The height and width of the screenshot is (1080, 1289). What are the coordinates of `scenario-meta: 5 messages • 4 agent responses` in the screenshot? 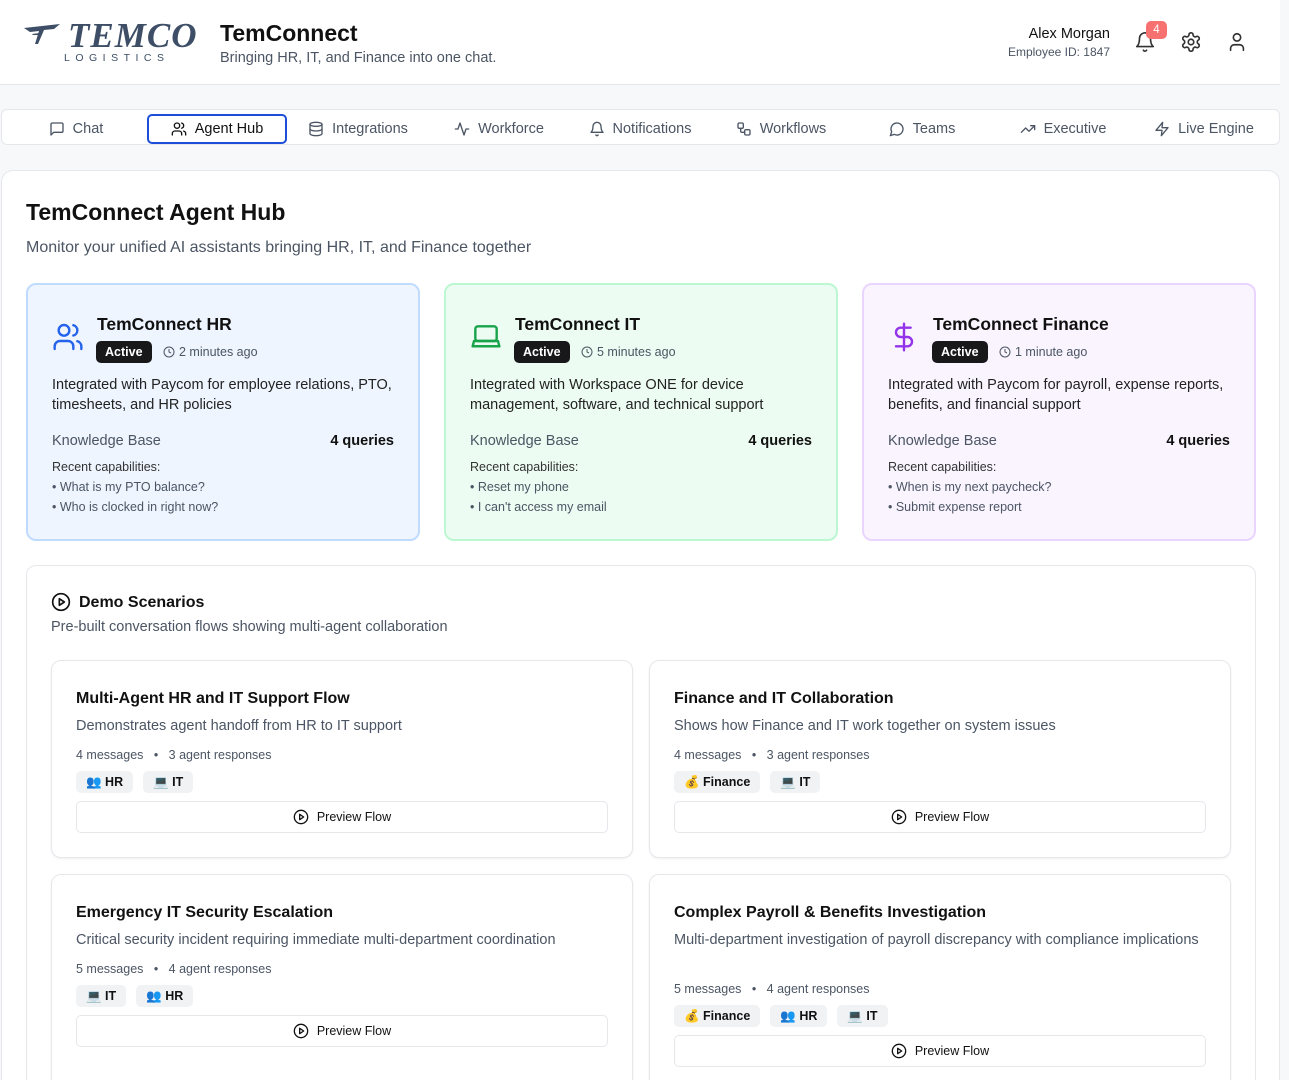 It's located at (174, 969).